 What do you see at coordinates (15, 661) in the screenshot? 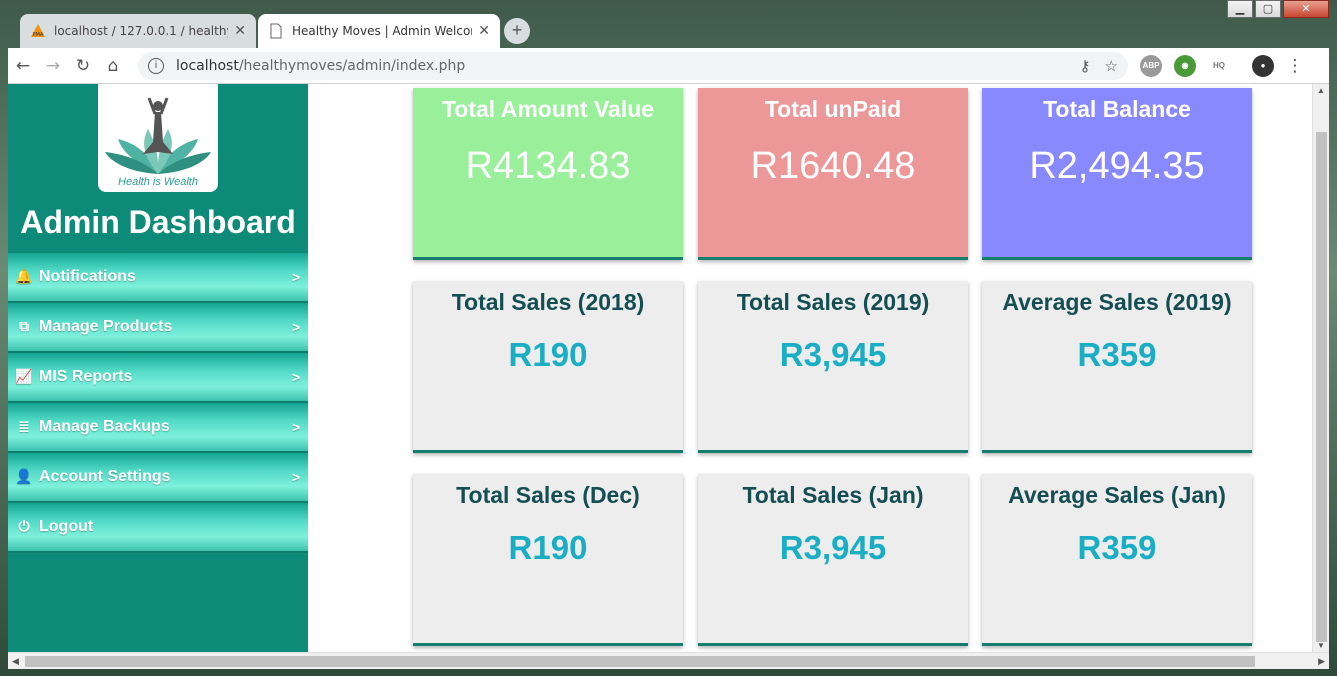
I see `scroll-left-icon: ◀` at bounding box center [15, 661].